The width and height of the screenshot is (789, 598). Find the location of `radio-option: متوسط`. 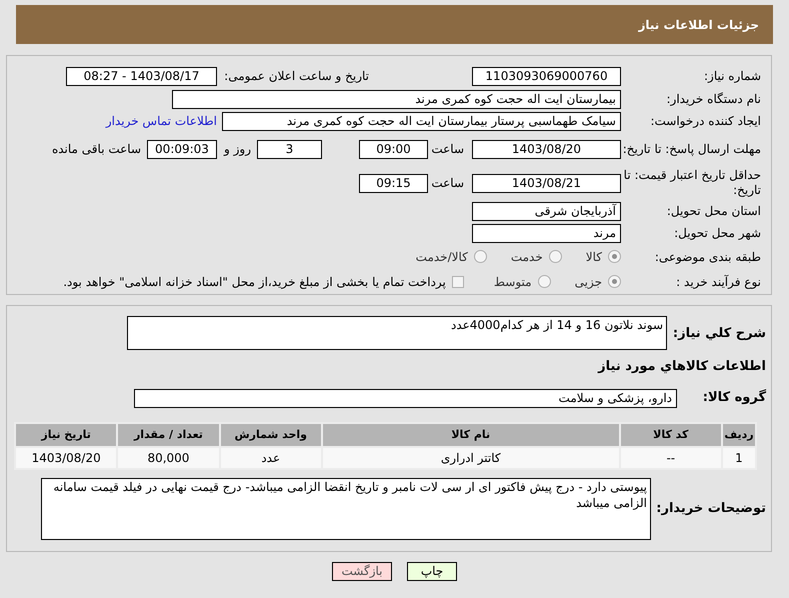

radio-option: متوسط is located at coordinates (522, 281).